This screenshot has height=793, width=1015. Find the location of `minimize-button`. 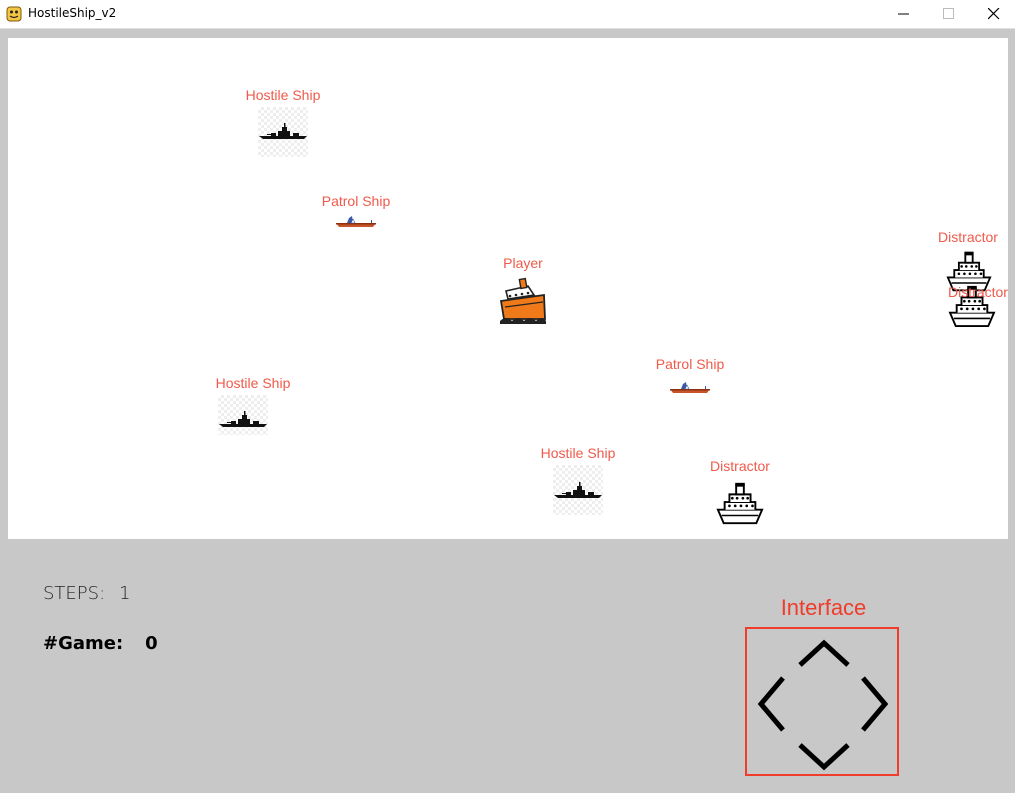

minimize-button is located at coordinates (904, 14).